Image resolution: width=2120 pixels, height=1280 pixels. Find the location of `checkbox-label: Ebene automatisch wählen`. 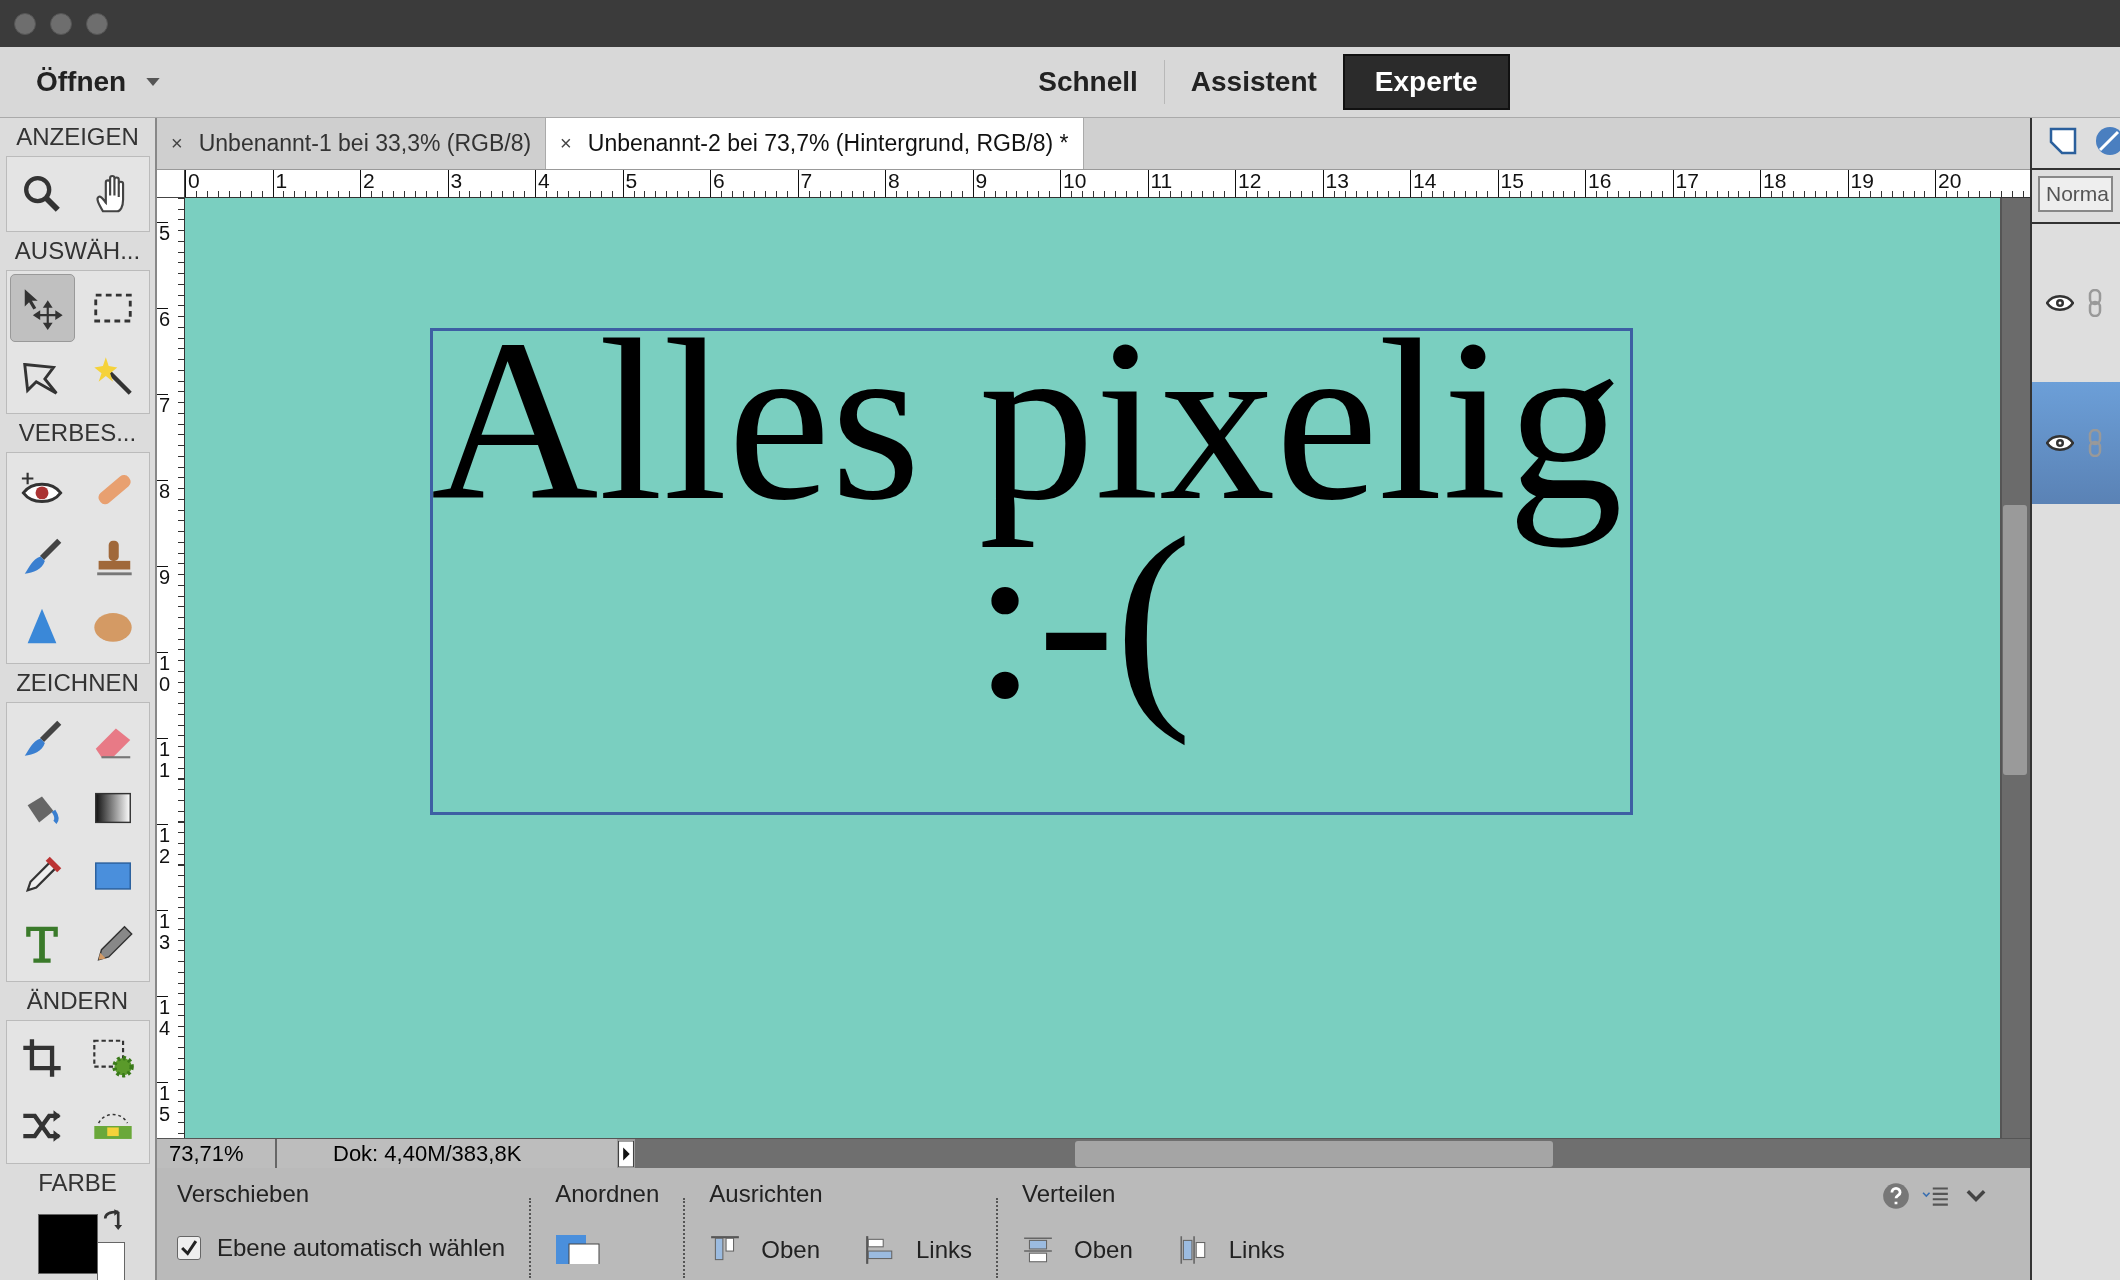

checkbox-label: Ebene automatisch wählen is located at coordinates (361, 1248).